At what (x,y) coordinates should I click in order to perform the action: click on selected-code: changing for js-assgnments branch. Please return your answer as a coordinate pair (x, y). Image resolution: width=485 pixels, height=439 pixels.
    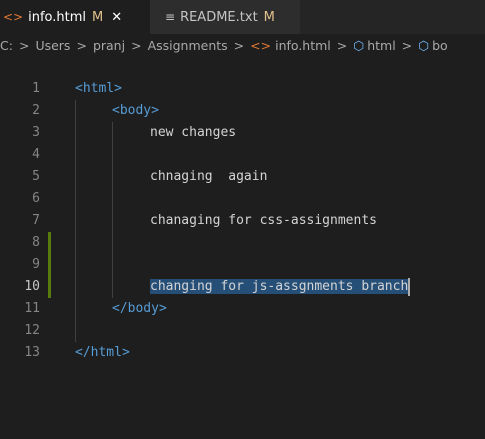
    Looking at the image, I should click on (280, 287).